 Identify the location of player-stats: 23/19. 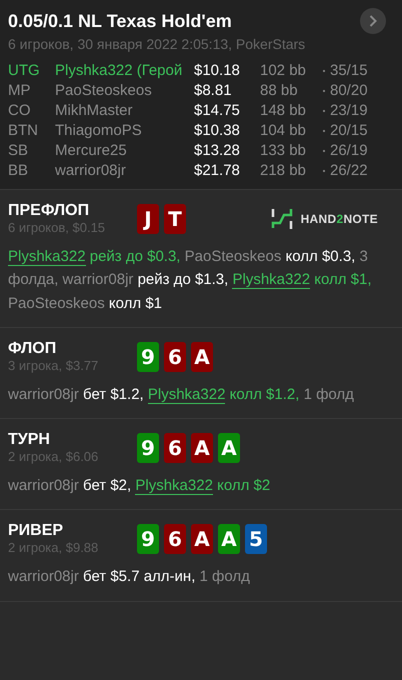
(349, 110).